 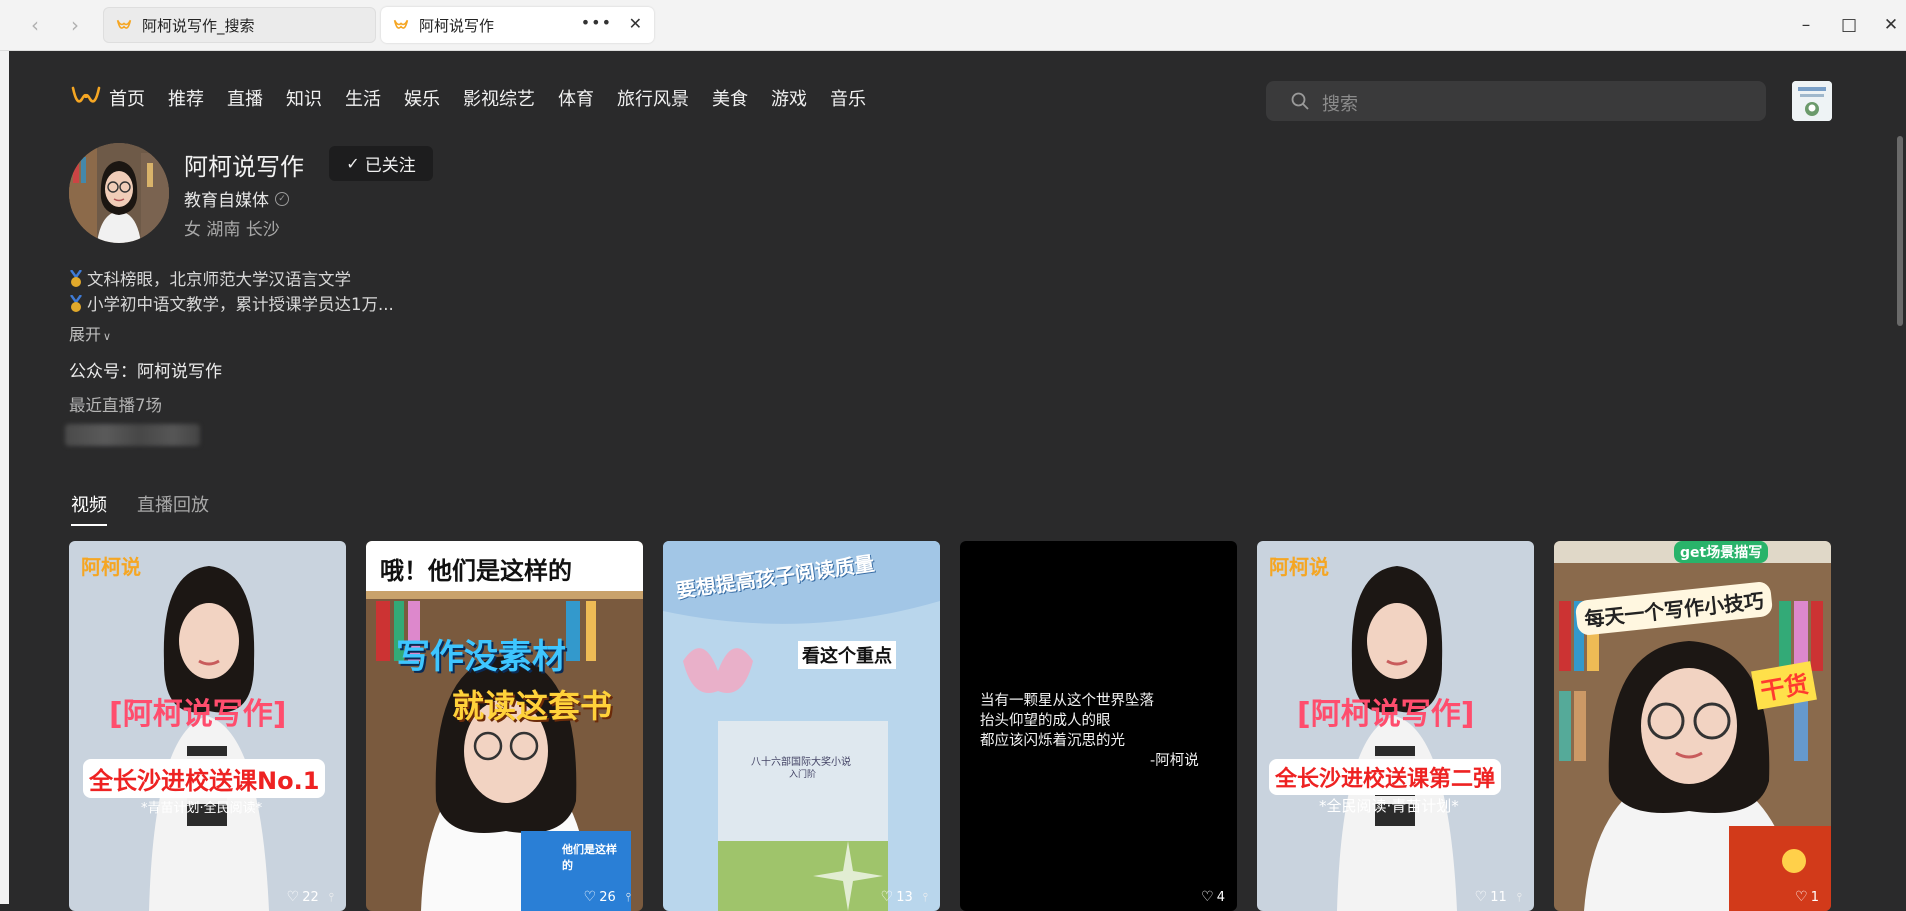 What do you see at coordinates (1052, 741) in the screenshot?
I see `poem-line: 都应该闪烁着沉思的光` at bounding box center [1052, 741].